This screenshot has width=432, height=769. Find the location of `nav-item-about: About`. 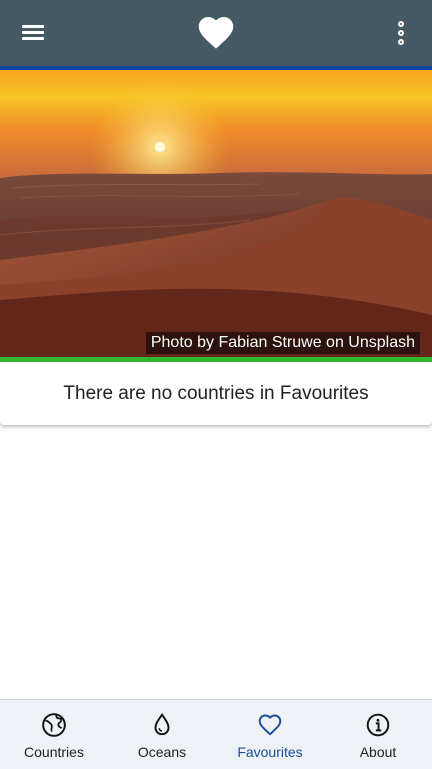

nav-item-about: About is located at coordinates (378, 734).